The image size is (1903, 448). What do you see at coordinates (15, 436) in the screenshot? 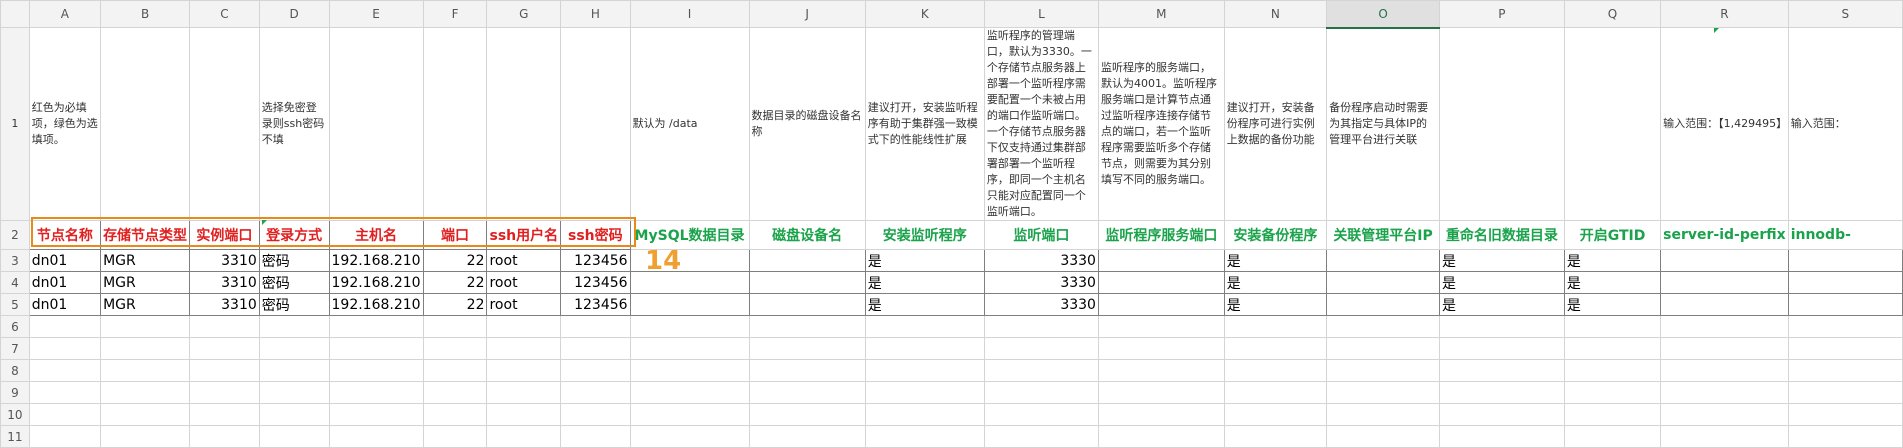
I see `row-header: 11` at bounding box center [15, 436].